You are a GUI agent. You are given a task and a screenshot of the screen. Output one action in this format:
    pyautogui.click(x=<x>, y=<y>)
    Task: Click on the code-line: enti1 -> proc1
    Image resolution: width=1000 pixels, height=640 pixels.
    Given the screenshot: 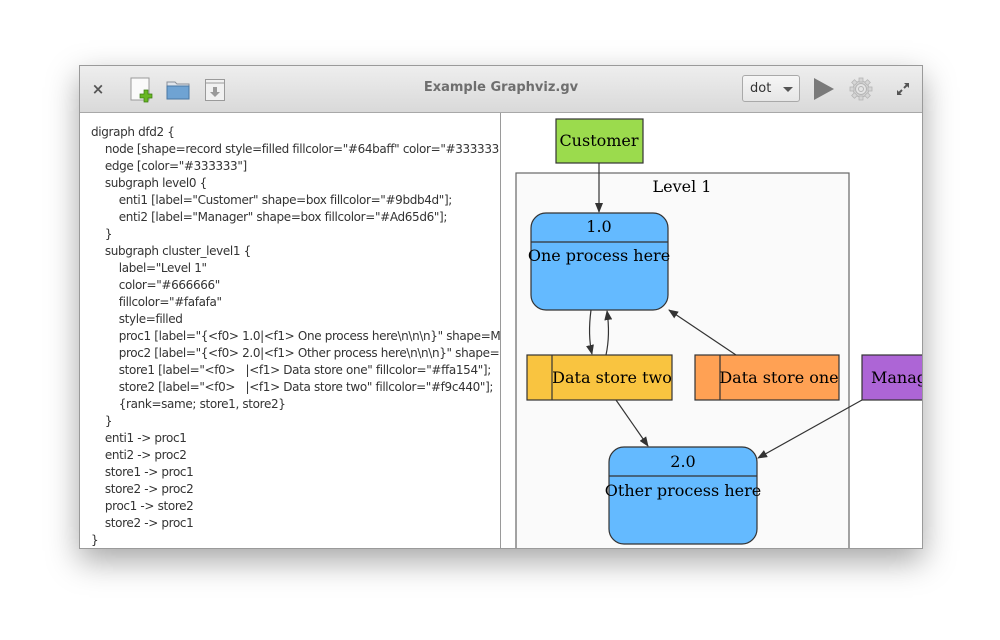 What is the action you would take?
    pyautogui.click(x=139, y=438)
    